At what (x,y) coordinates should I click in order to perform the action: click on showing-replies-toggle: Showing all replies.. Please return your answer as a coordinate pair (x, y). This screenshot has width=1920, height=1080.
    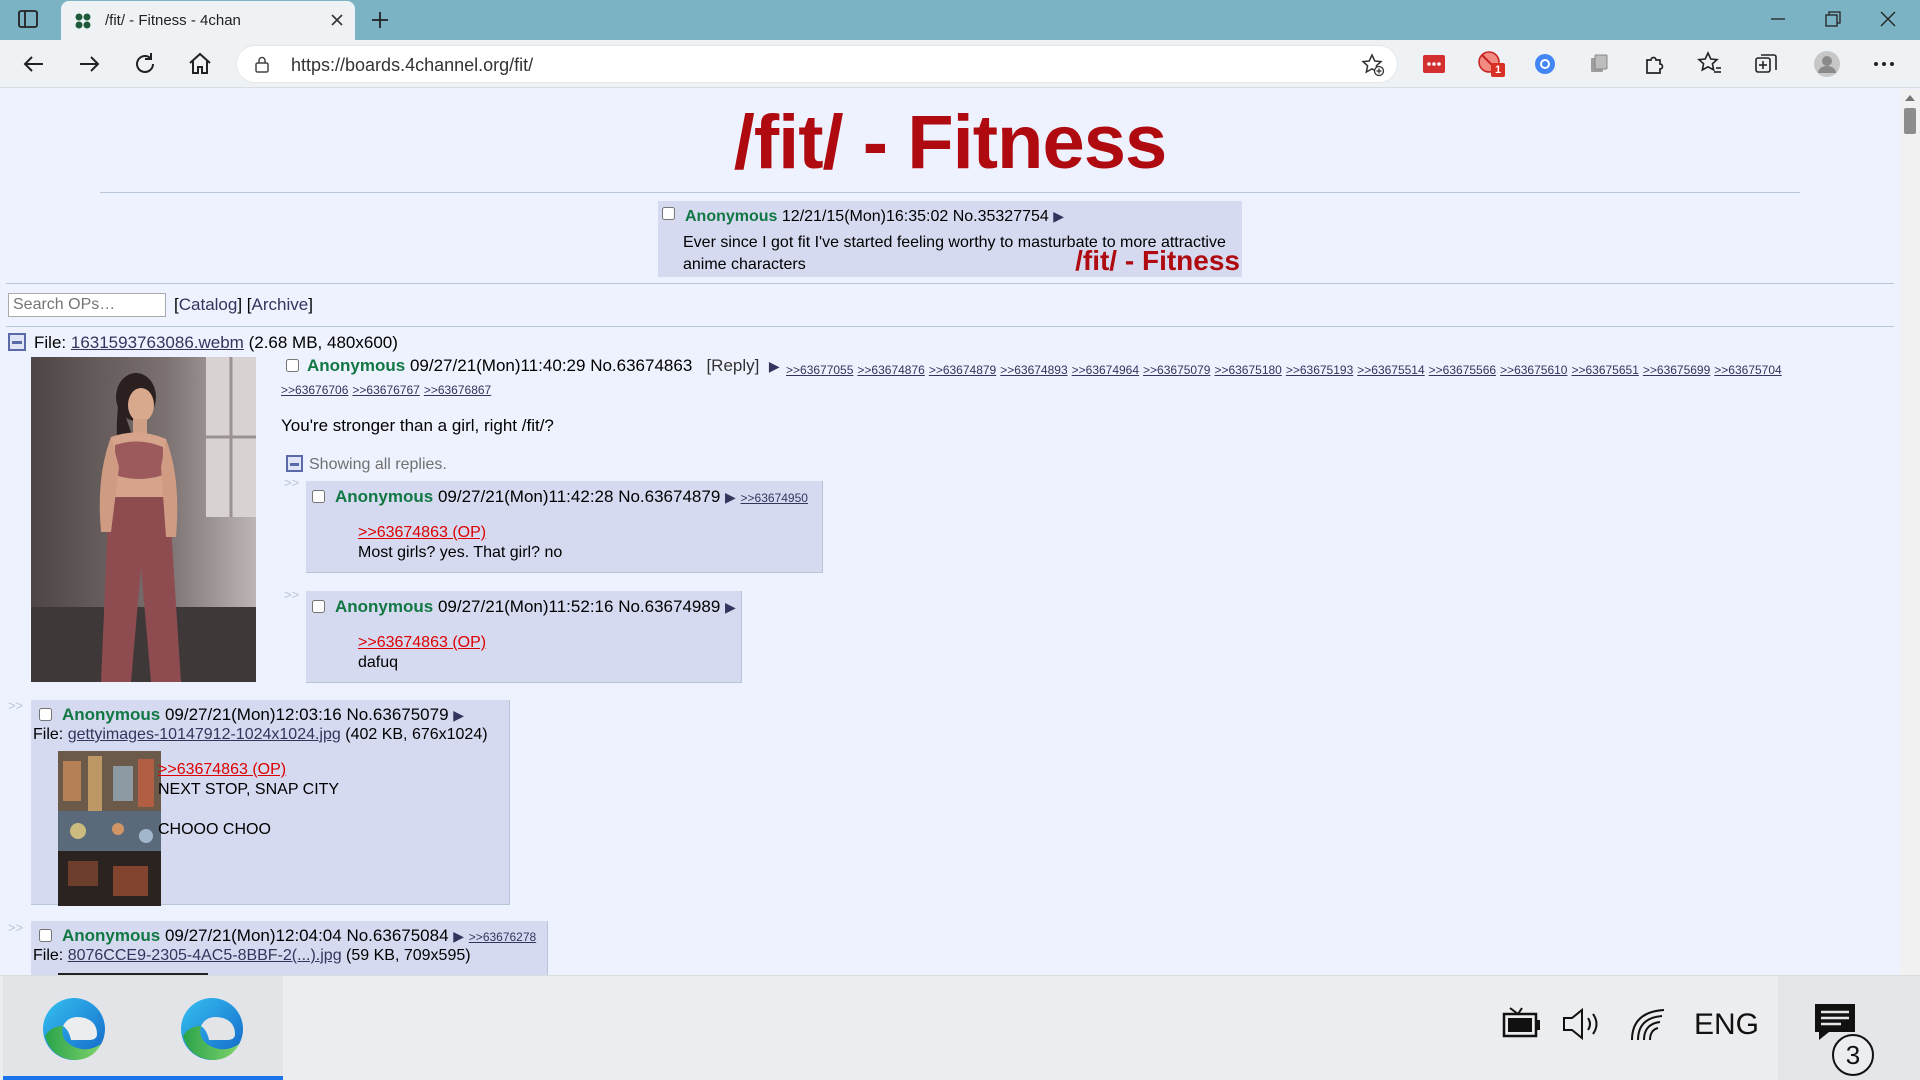
    Looking at the image, I should click on (366, 464).